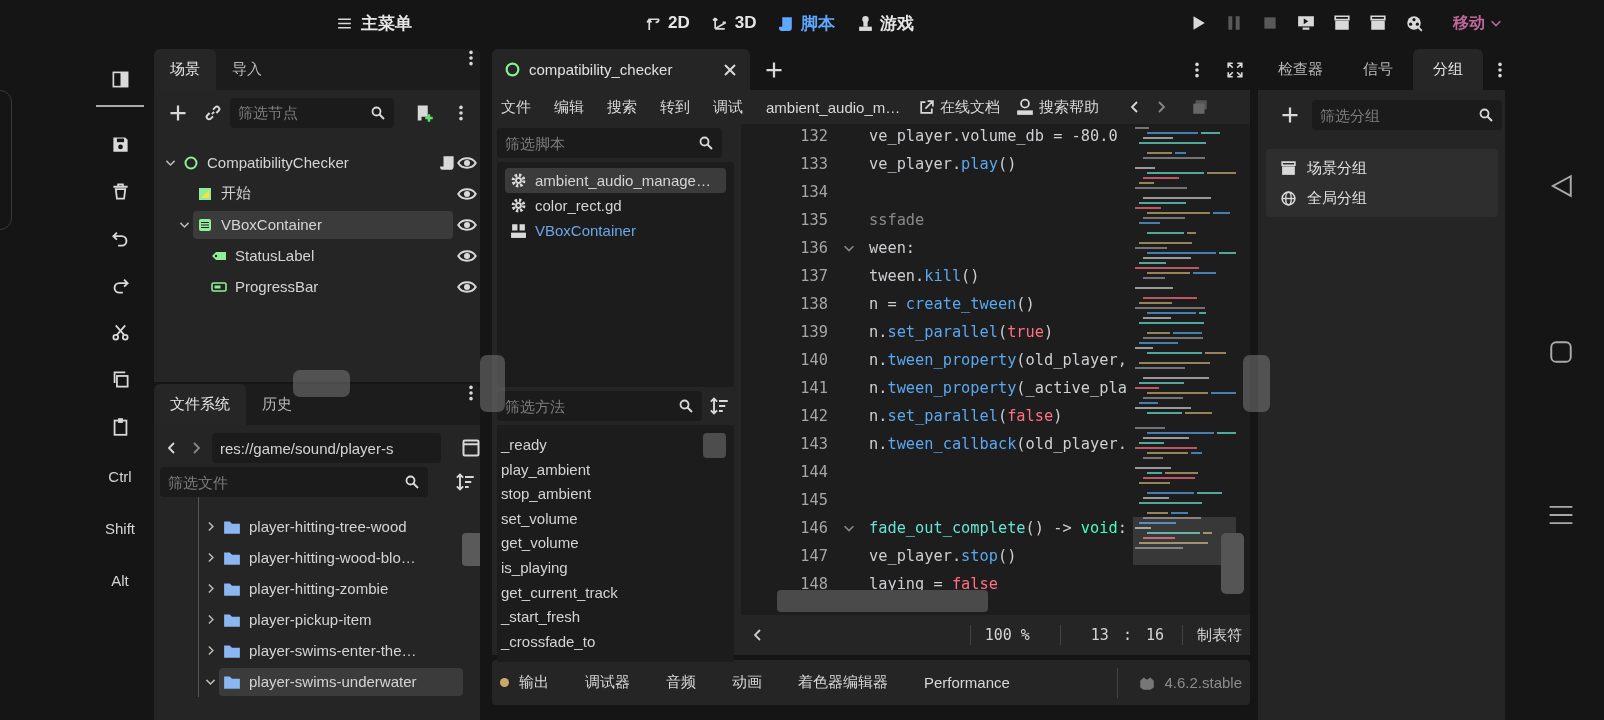 The image size is (1604, 720). Describe the element at coordinates (843, 682) in the screenshot. I see `panel-tab: 着色器编辑器` at that location.